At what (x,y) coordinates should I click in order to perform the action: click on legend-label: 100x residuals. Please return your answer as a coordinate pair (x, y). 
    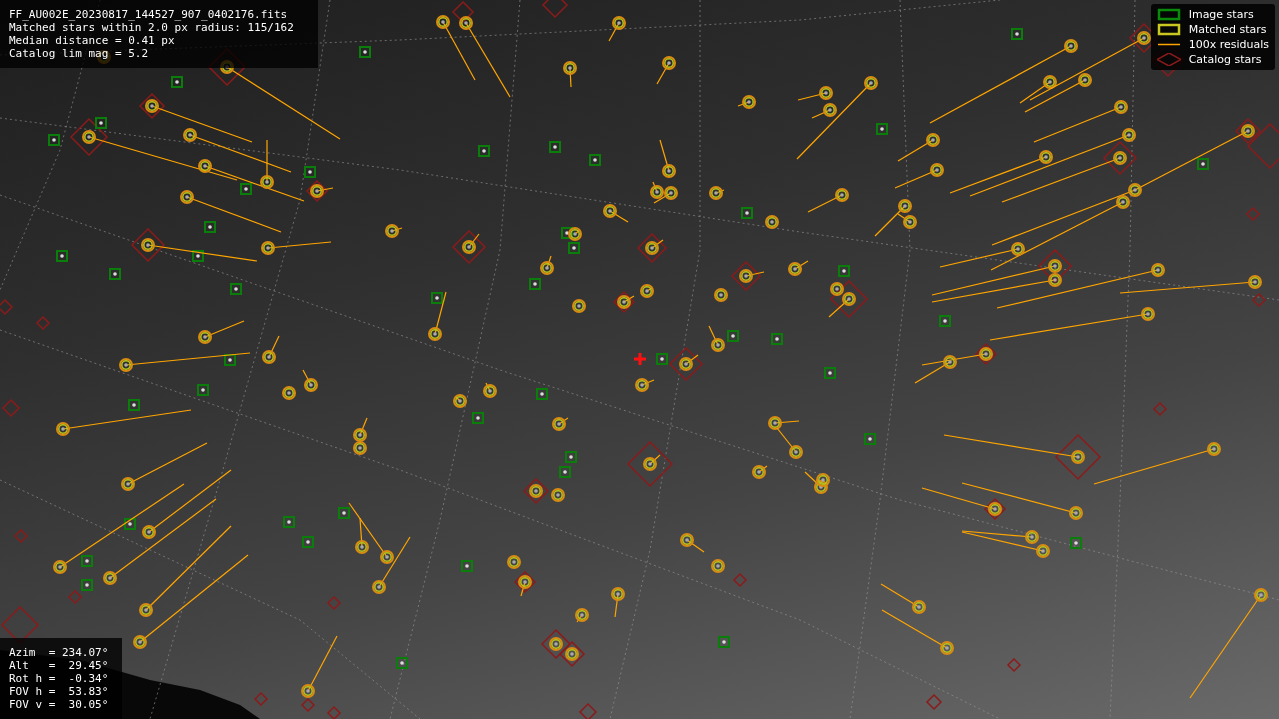
    Looking at the image, I should click on (1228, 44).